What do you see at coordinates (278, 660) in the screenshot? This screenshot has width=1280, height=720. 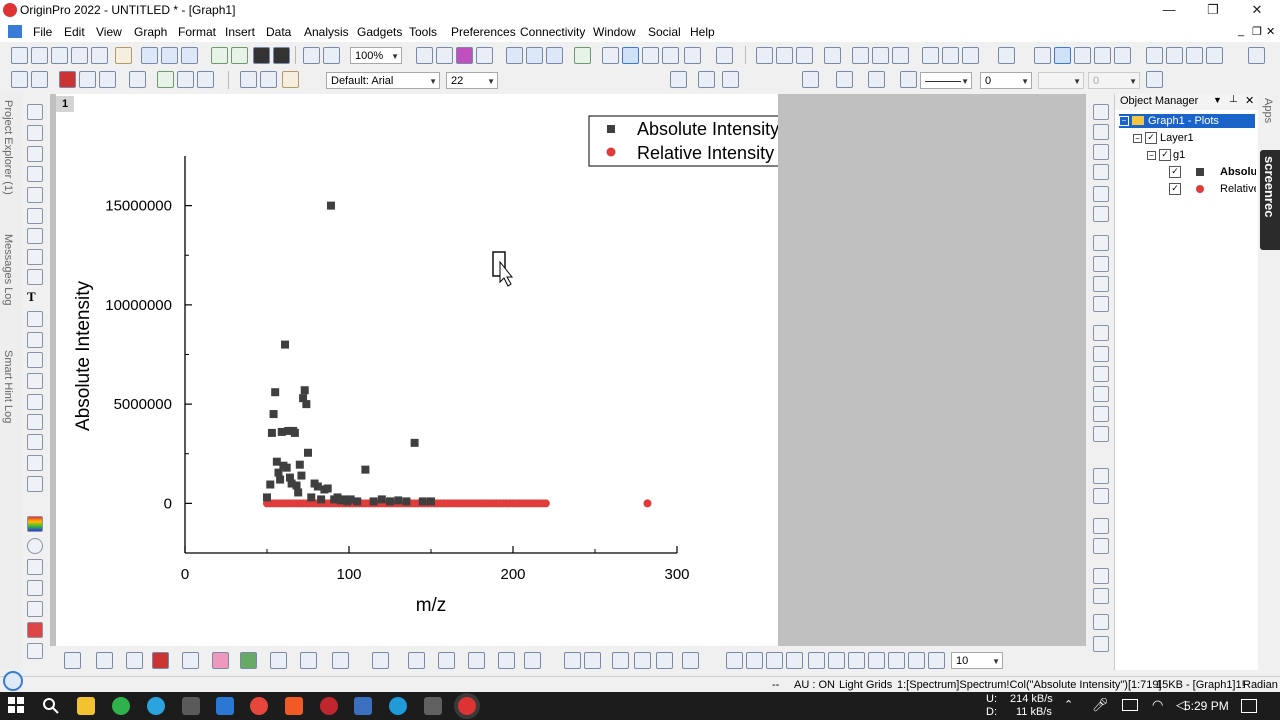 I see `polar-plot-icon` at bounding box center [278, 660].